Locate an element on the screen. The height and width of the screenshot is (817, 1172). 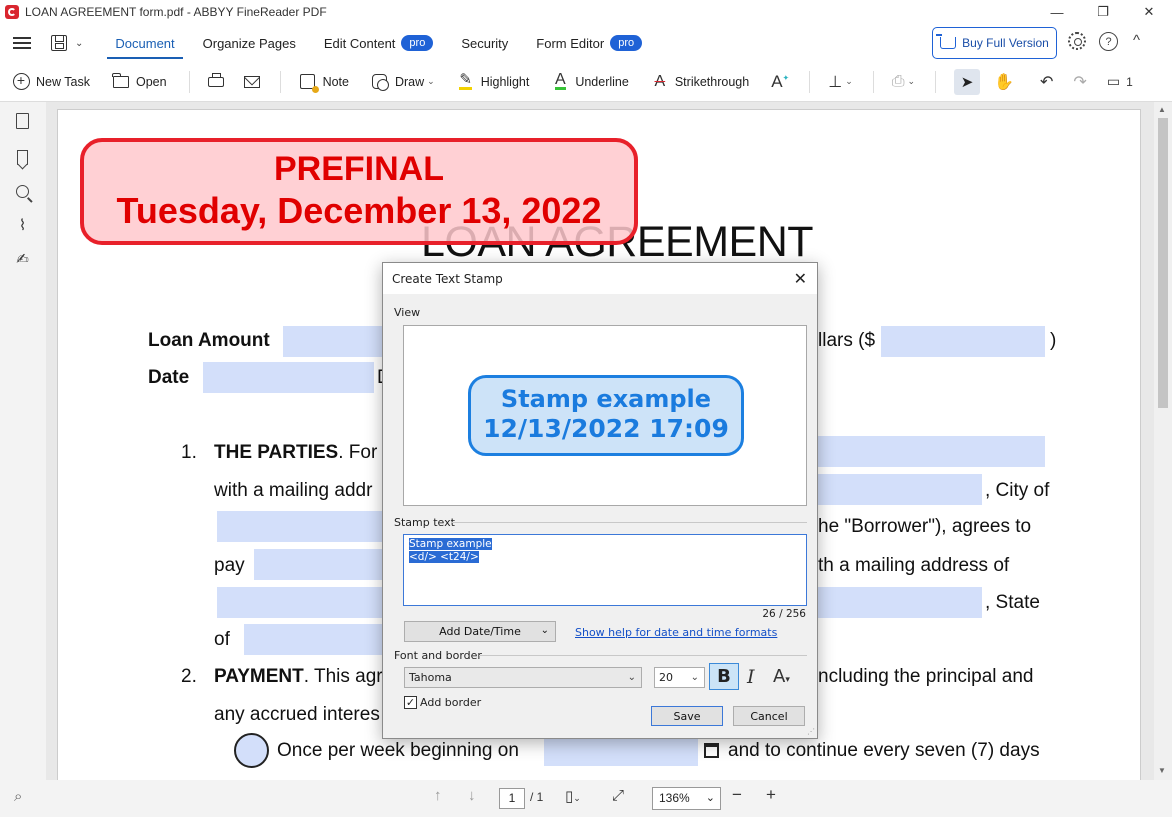
state-field is located at coordinates (313, 639).